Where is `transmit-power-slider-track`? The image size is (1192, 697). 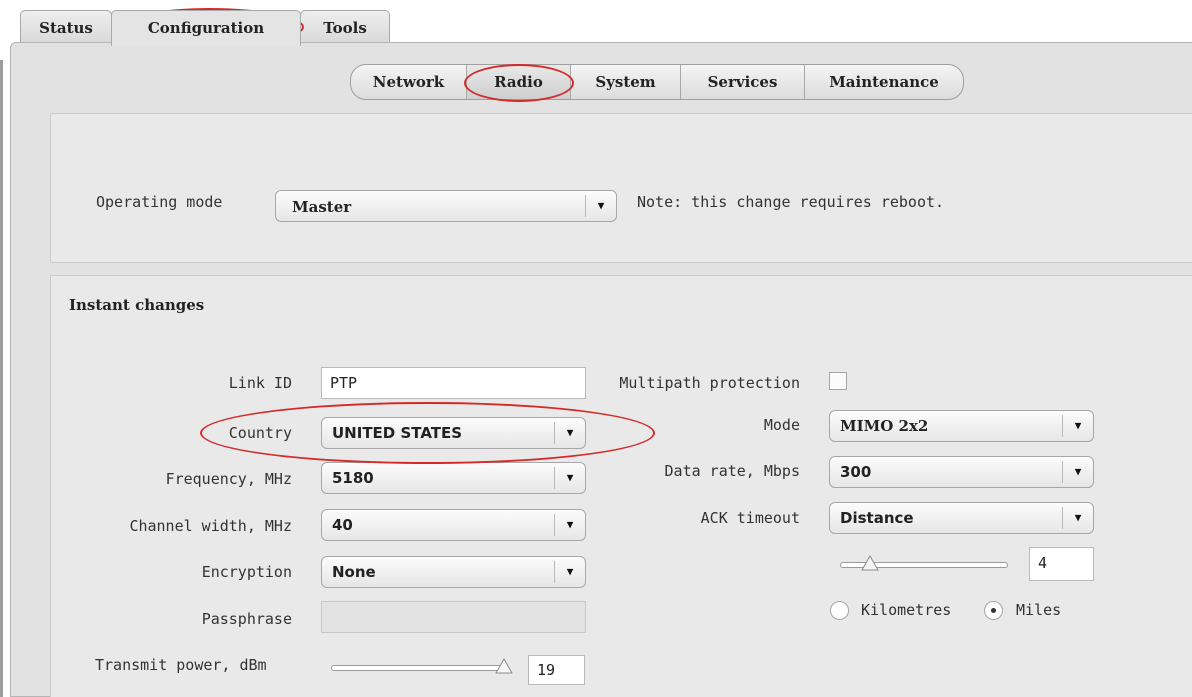 transmit-power-slider-track is located at coordinates (420, 668).